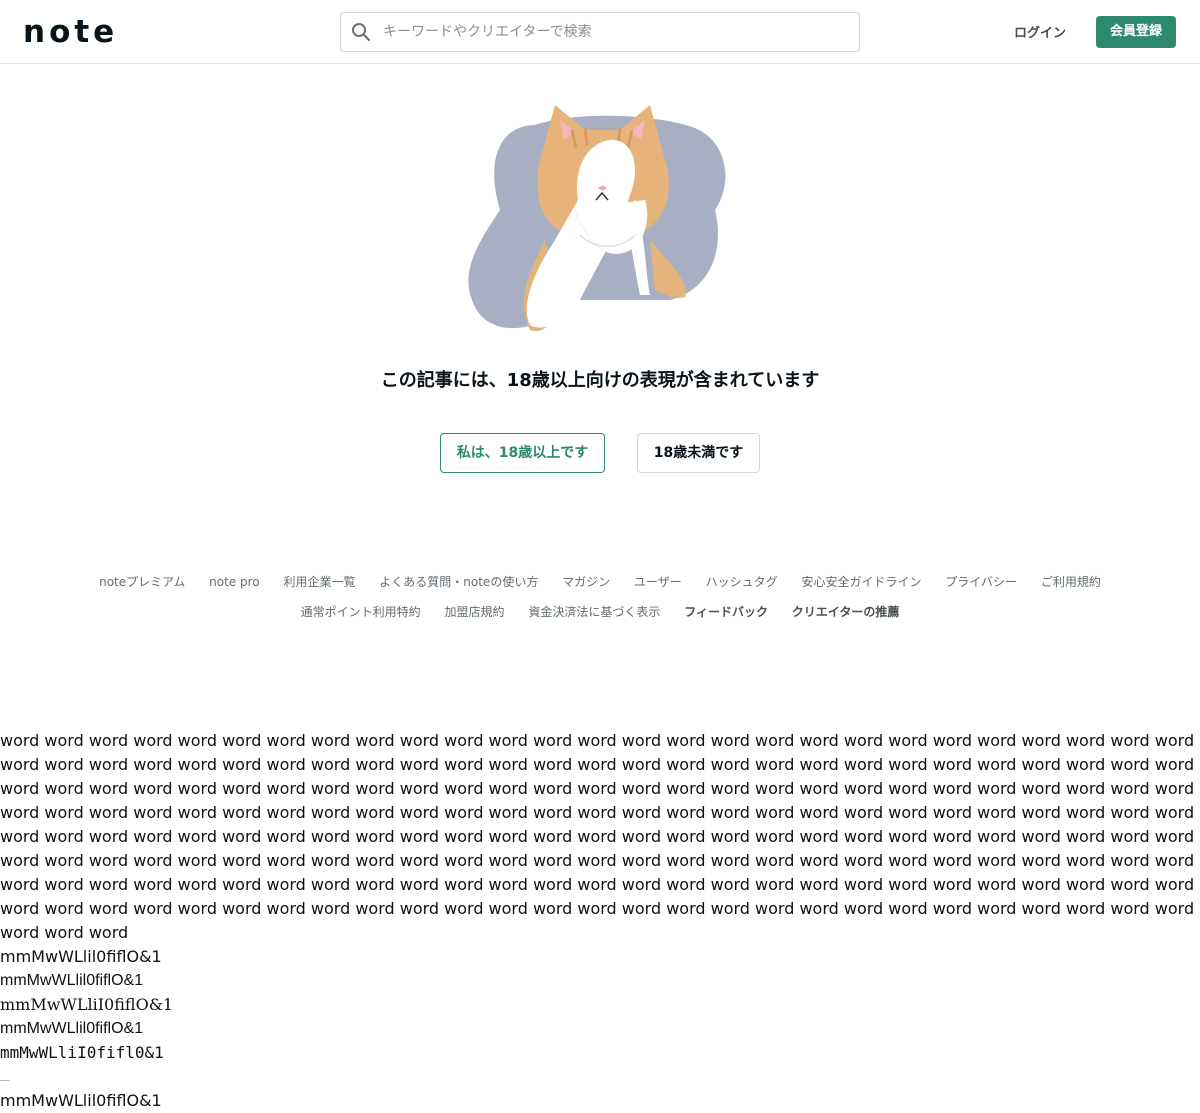 The image size is (1200, 1113). Describe the element at coordinates (361, 32) in the screenshot. I see `search-icon` at that location.